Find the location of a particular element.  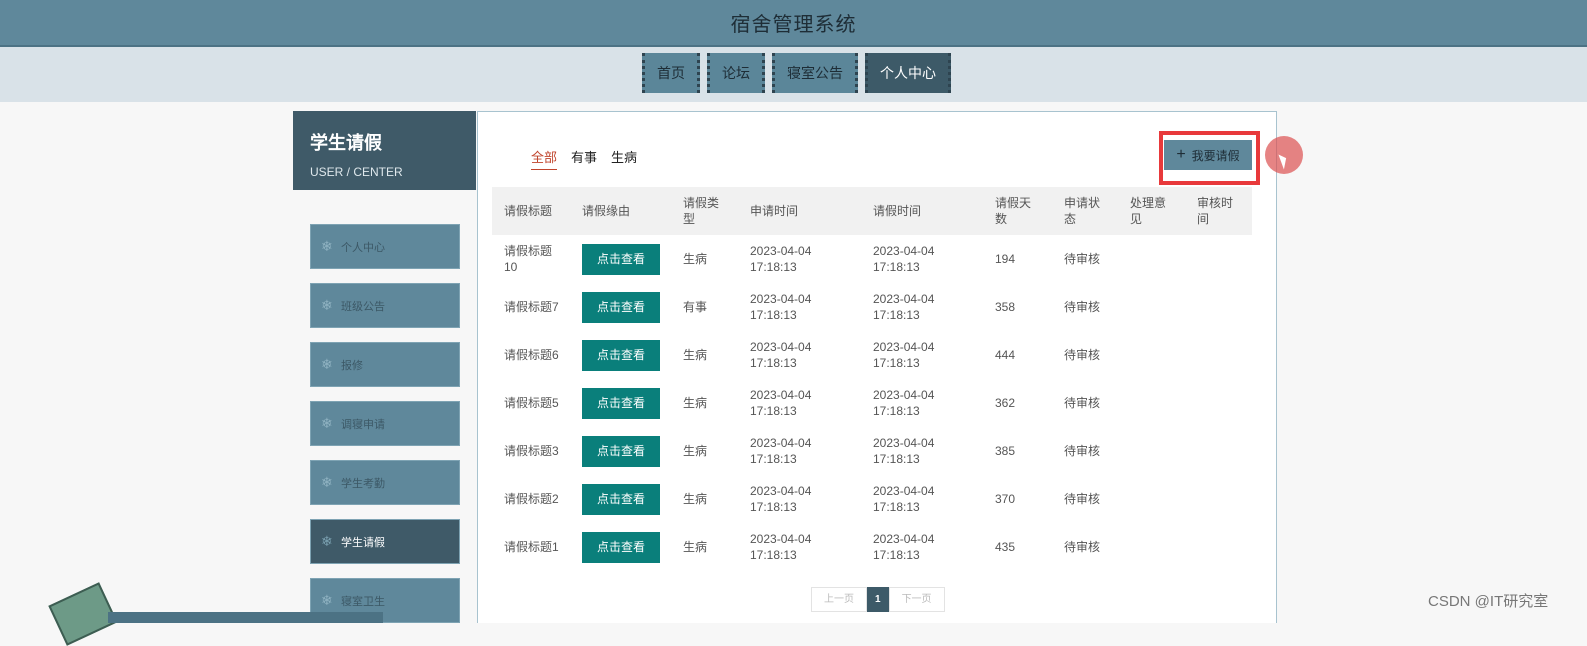

prev-page-button: 上一页 is located at coordinates (839, 599).